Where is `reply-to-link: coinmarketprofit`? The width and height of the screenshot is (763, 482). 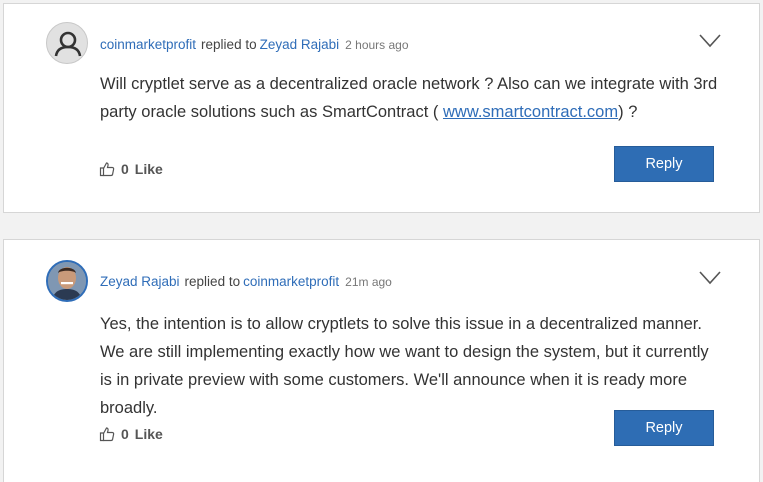
reply-to-link: coinmarketprofit is located at coordinates (291, 281).